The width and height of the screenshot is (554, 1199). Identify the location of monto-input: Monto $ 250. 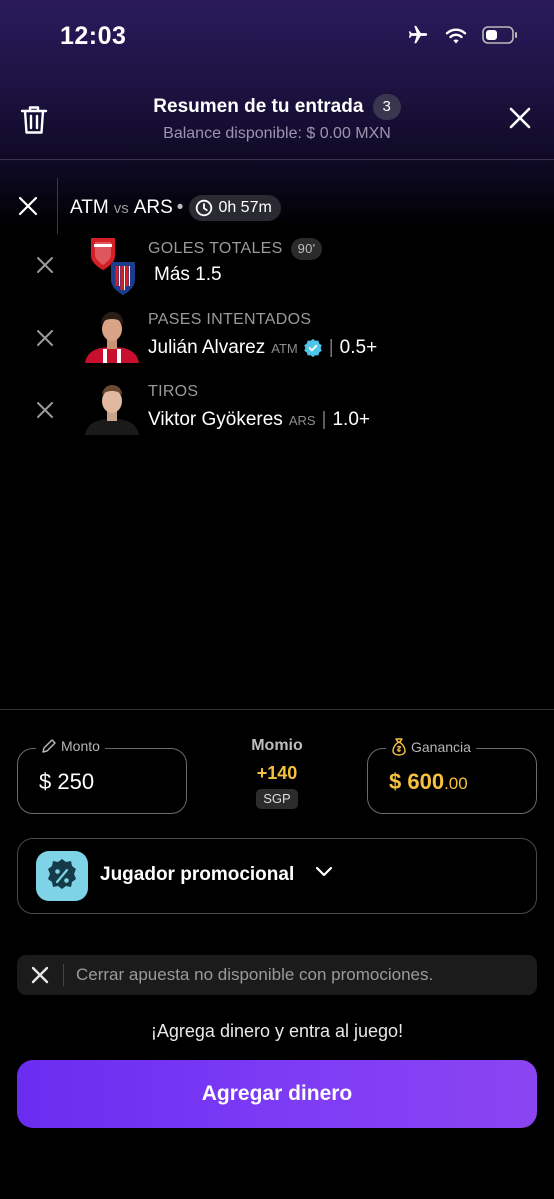
(102, 776).